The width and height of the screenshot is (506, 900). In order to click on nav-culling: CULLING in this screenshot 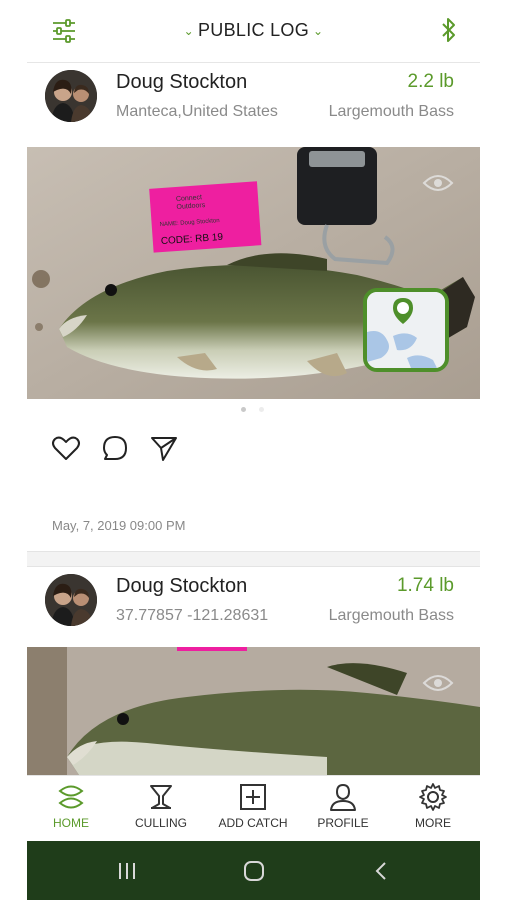, I will do `click(161, 806)`.